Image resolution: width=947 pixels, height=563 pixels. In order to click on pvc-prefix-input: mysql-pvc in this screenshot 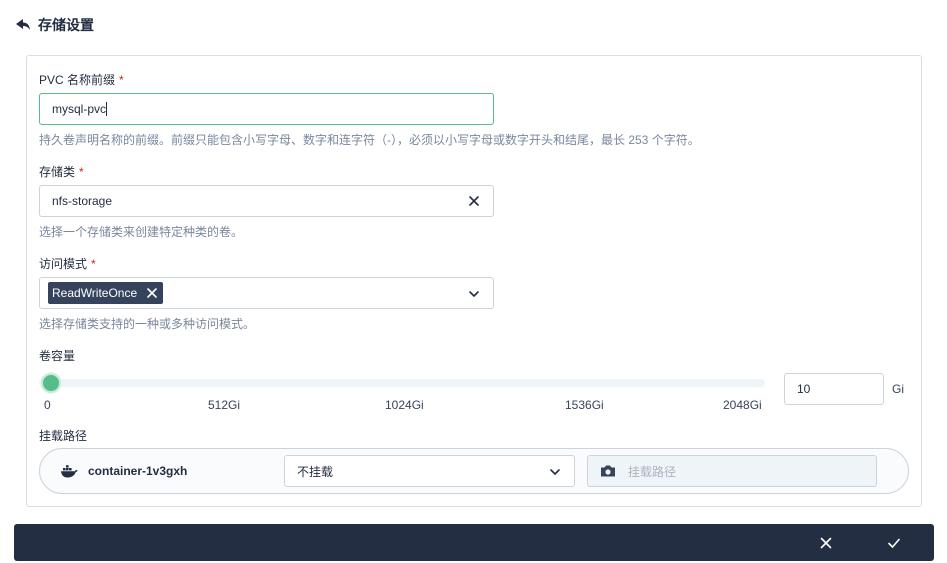, I will do `click(266, 109)`.